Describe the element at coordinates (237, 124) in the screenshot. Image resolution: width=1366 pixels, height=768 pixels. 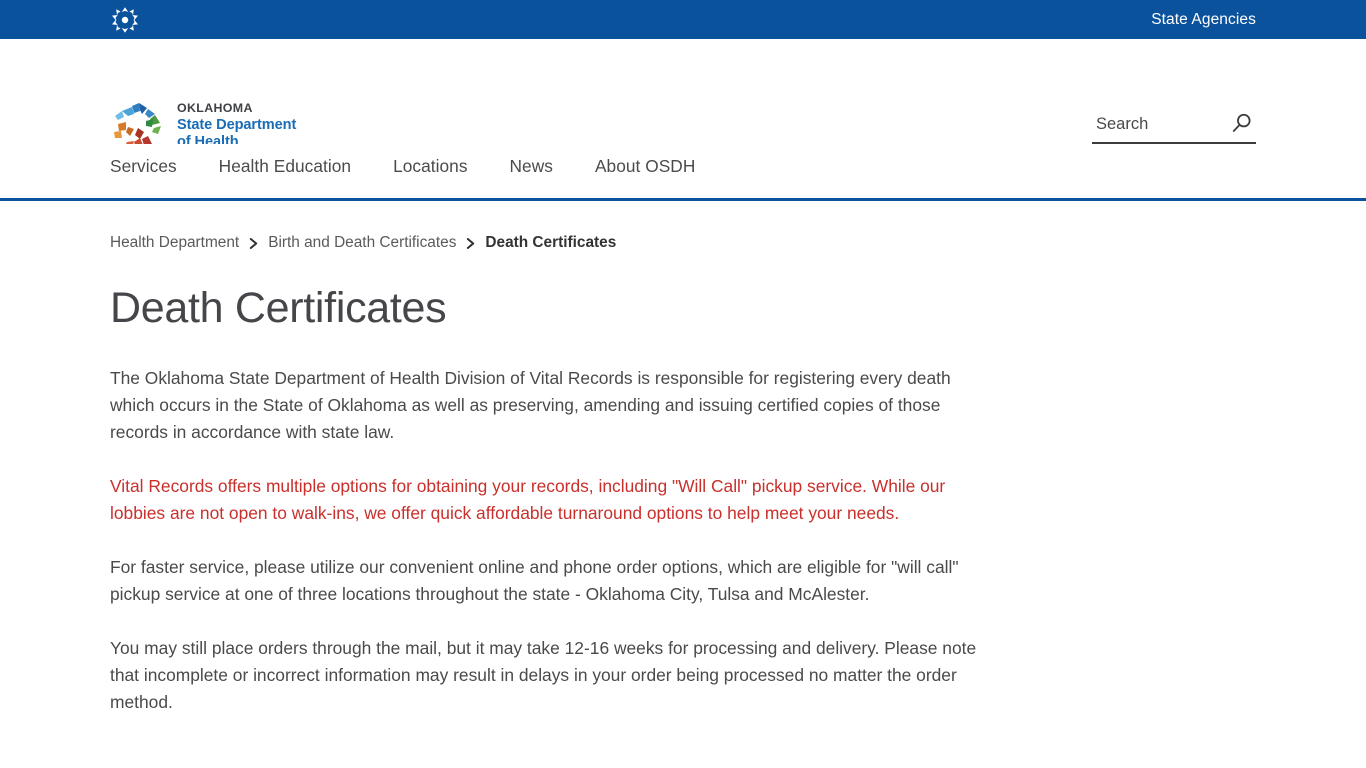
I see `logo-line-state-department: State Department` at that location.